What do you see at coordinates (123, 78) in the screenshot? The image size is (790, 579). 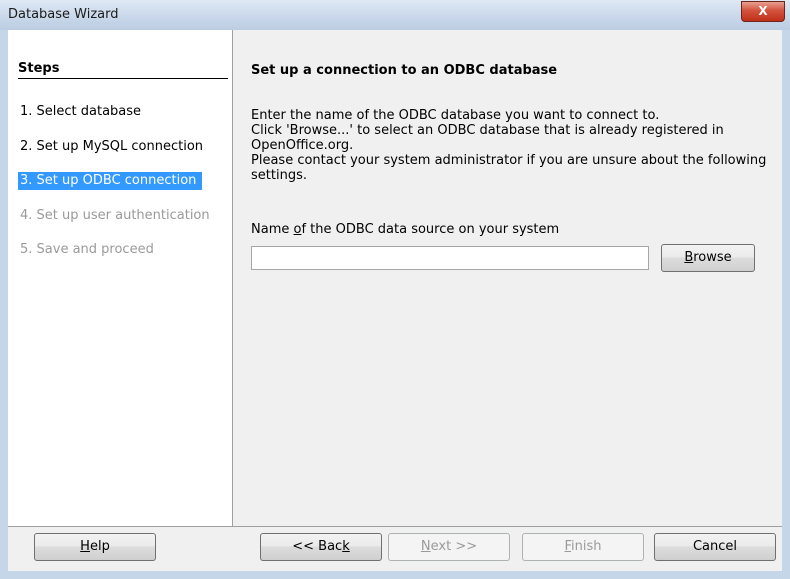 I see `steps-divider` at bounding box center [123, 78].